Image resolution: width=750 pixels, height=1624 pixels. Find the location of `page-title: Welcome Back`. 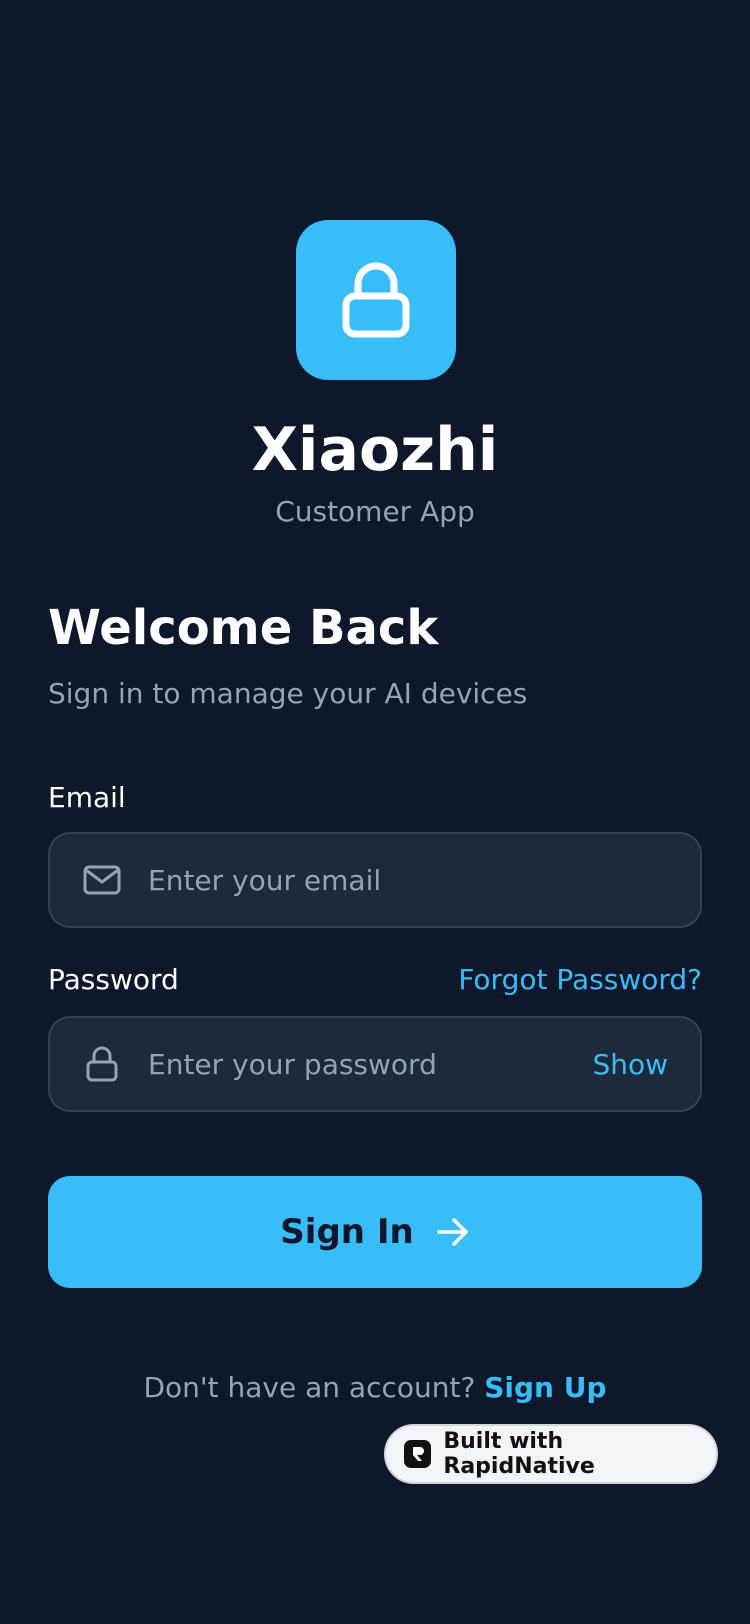

page-title: Welcome Back is located at coordinates (243, 628).